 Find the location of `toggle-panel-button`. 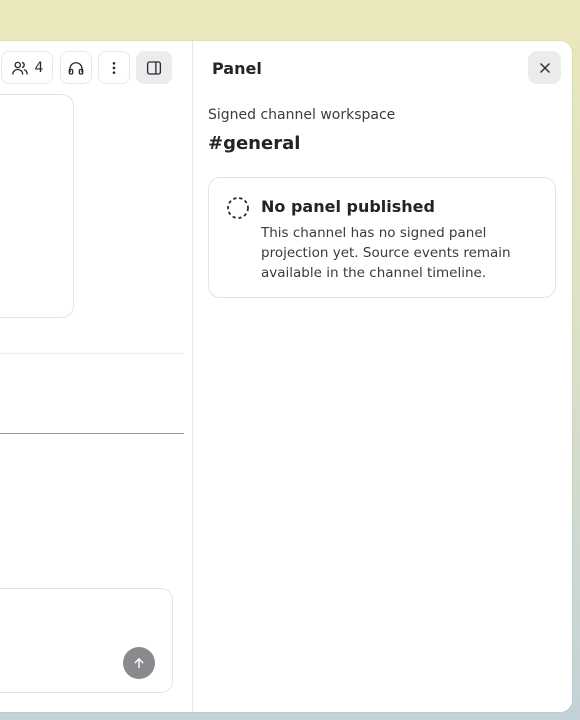

toggle-panel-button is located at coordinates (154, 67).